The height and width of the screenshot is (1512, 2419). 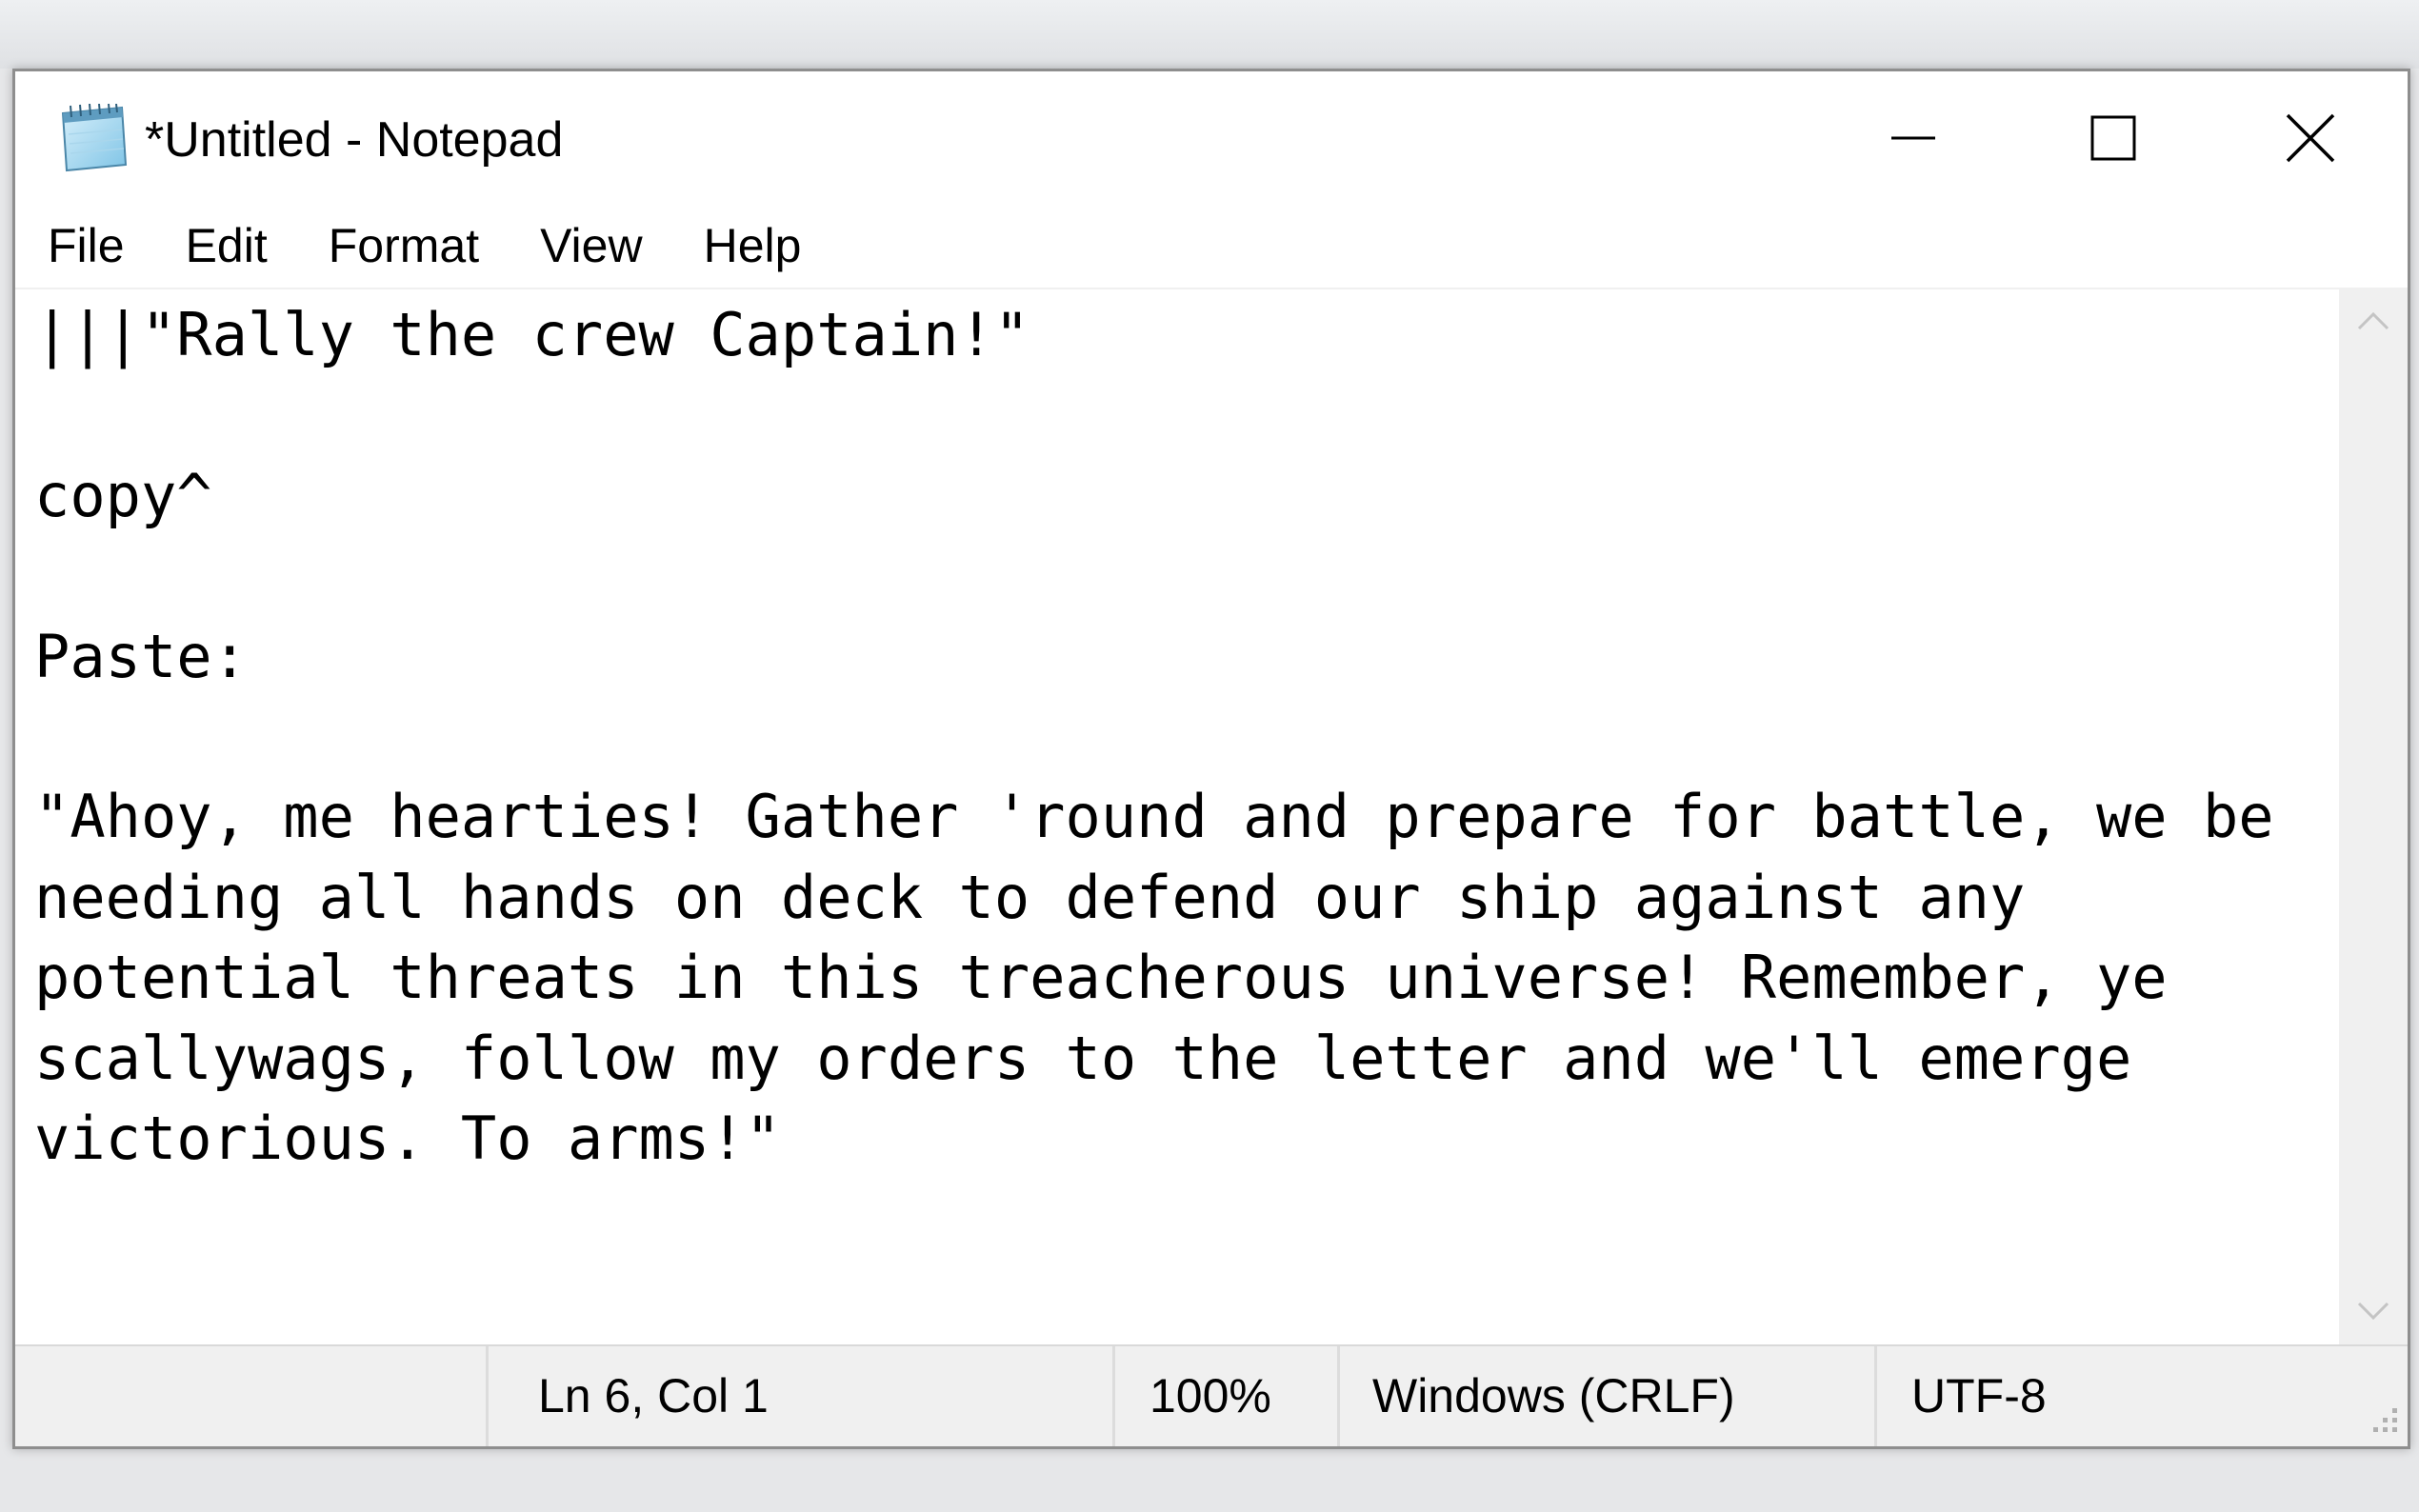 I want to click on notepad-icon, so click(x=94, y=138).